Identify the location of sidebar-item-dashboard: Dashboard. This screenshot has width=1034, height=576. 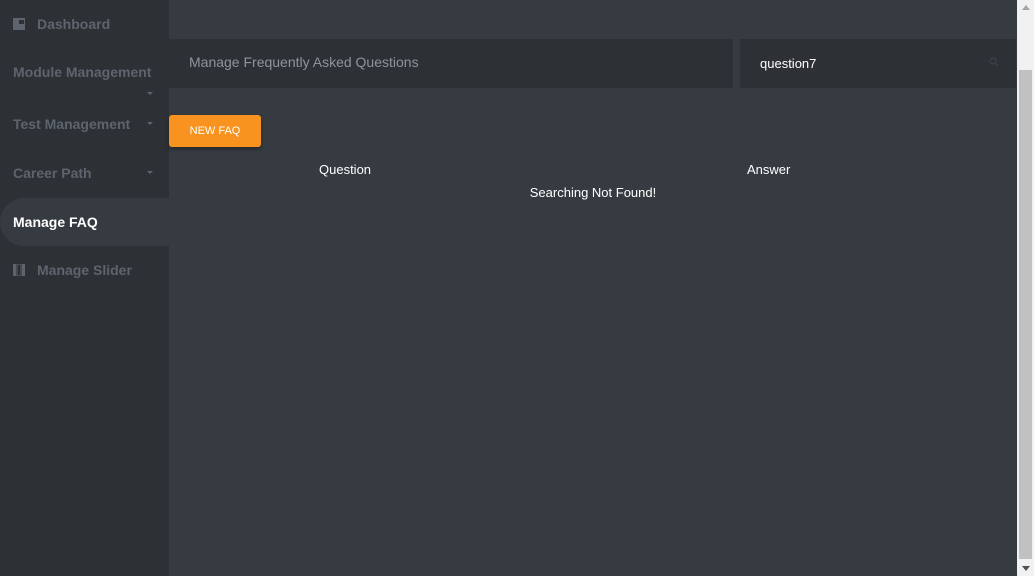
(84, 24).